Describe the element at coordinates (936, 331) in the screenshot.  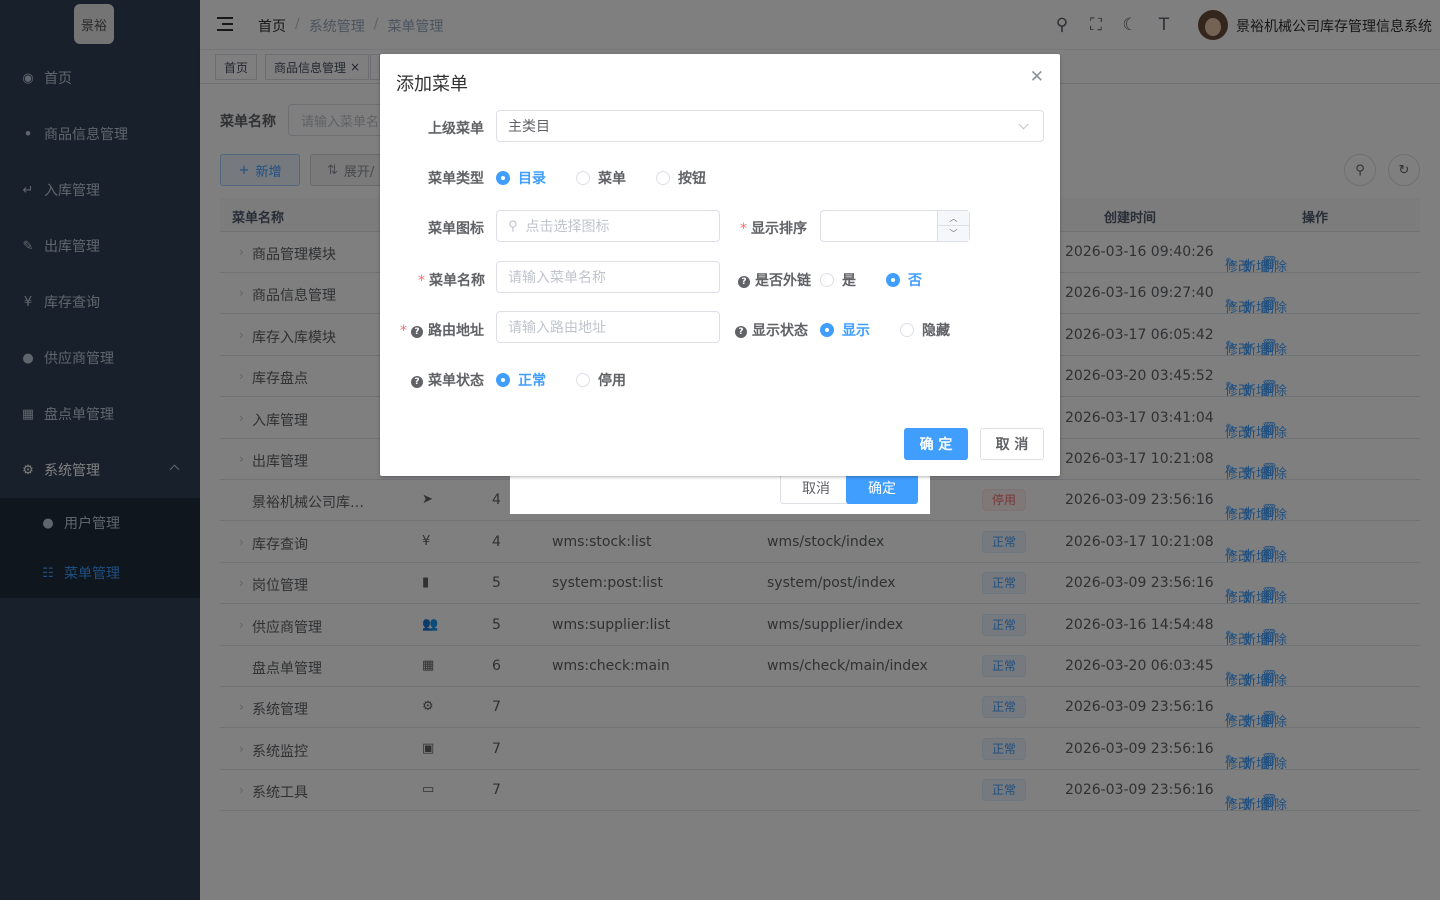
I see `radio-label: 隐藏` at that location.